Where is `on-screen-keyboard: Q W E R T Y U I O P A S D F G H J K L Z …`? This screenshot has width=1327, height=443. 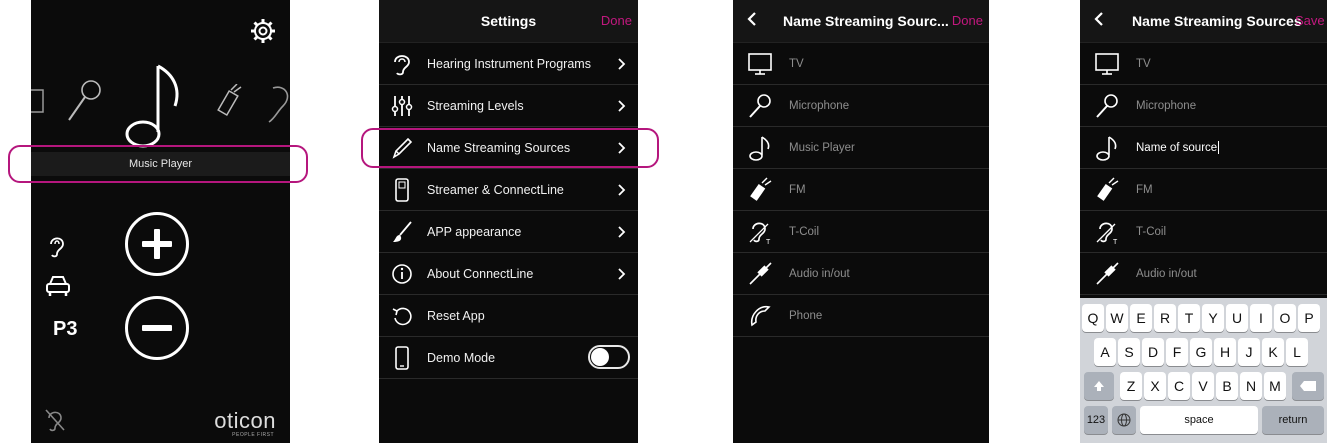
on-screen-keyboard: Q W E R T Y U I O P A S D F G H J K L Z … is located at coordinates (1203, 370).